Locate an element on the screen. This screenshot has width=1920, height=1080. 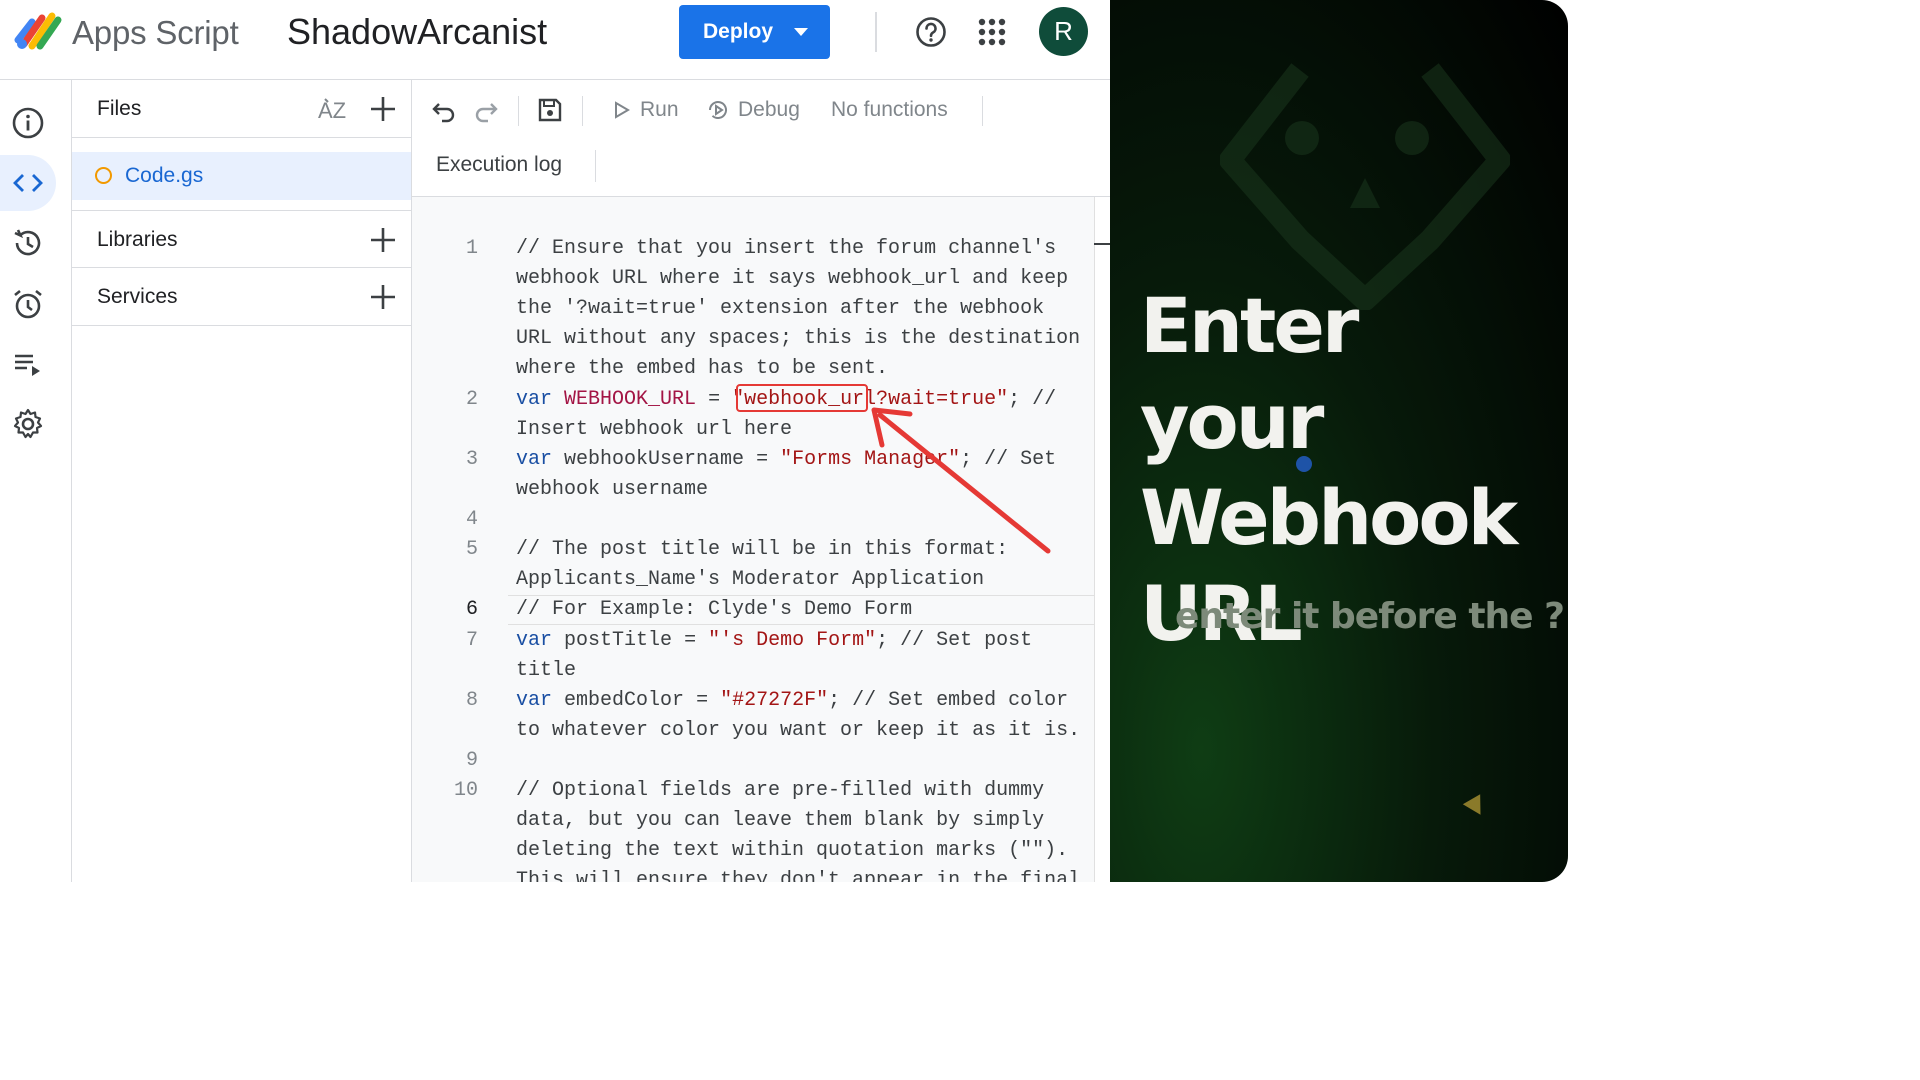
deploy-button: Deploy is located at coordinates (754, 32).